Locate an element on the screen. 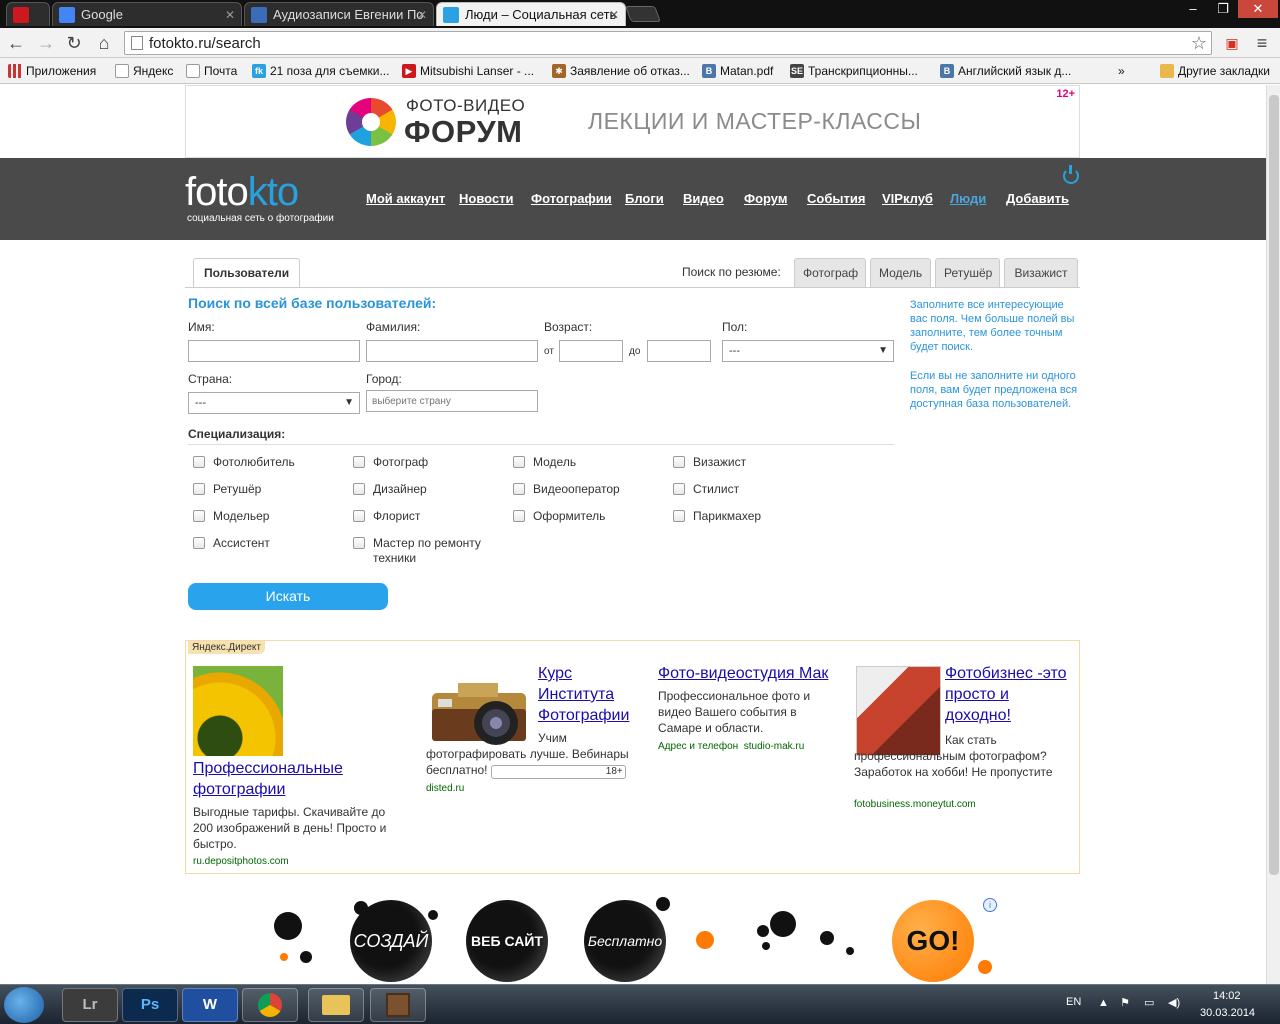  go-button: GO! is located at coordinates (933, 941).